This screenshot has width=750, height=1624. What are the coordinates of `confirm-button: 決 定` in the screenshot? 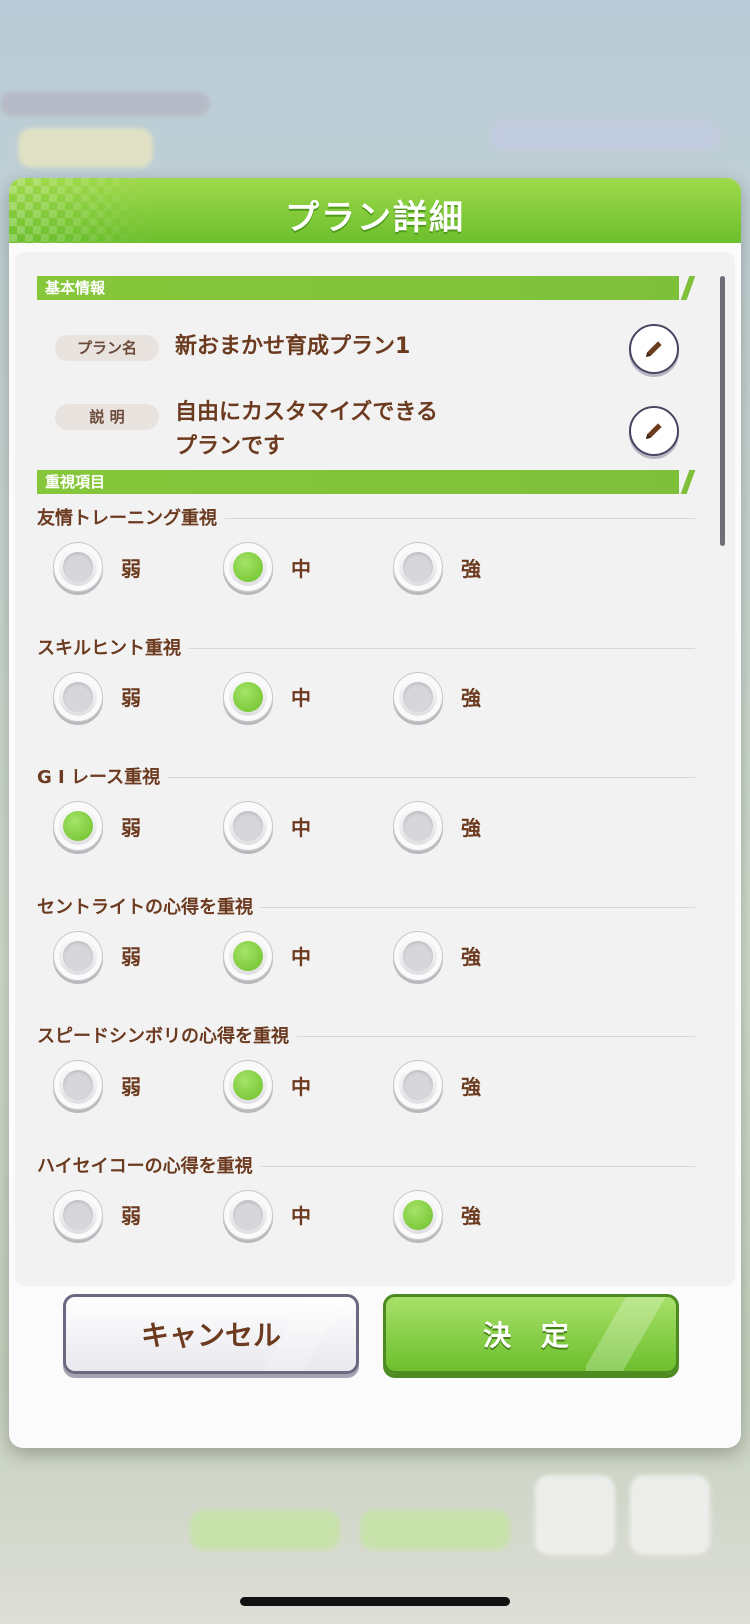 It's located at (531, 1334).